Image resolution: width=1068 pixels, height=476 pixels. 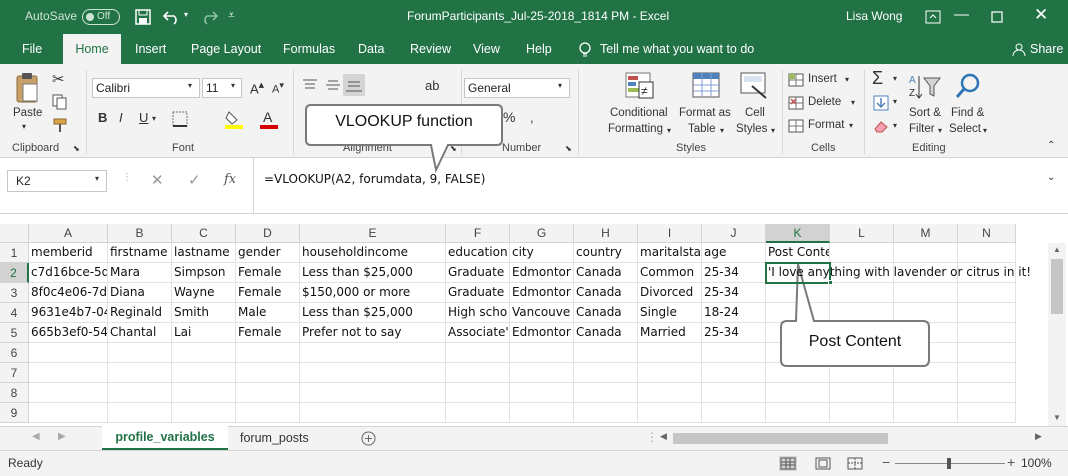 I want to click on font-color-icon: A, so click(x=269, y=119).